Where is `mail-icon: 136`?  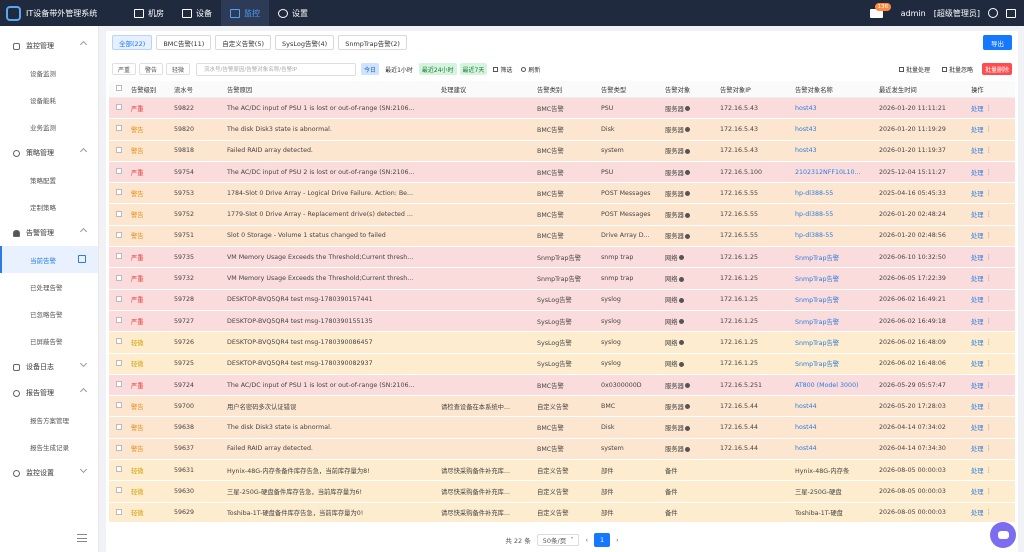
mail-icon: 136 is located at coordinates (880, 10).